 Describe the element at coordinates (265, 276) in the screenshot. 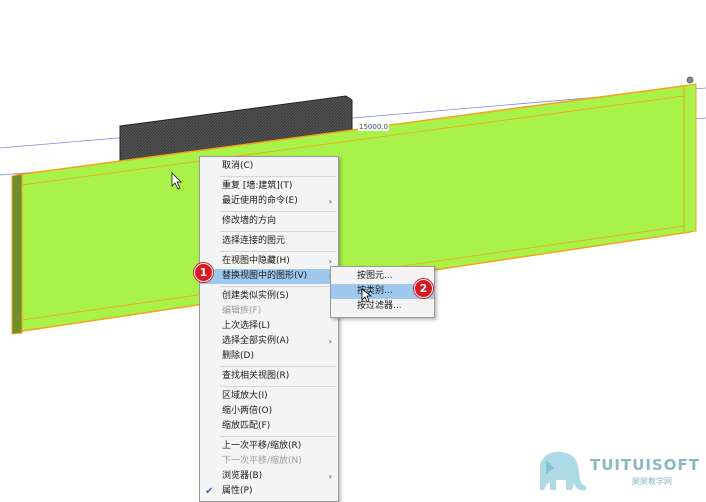

I see `menu-item-label: 替换视图中的图形(V)` at that location.